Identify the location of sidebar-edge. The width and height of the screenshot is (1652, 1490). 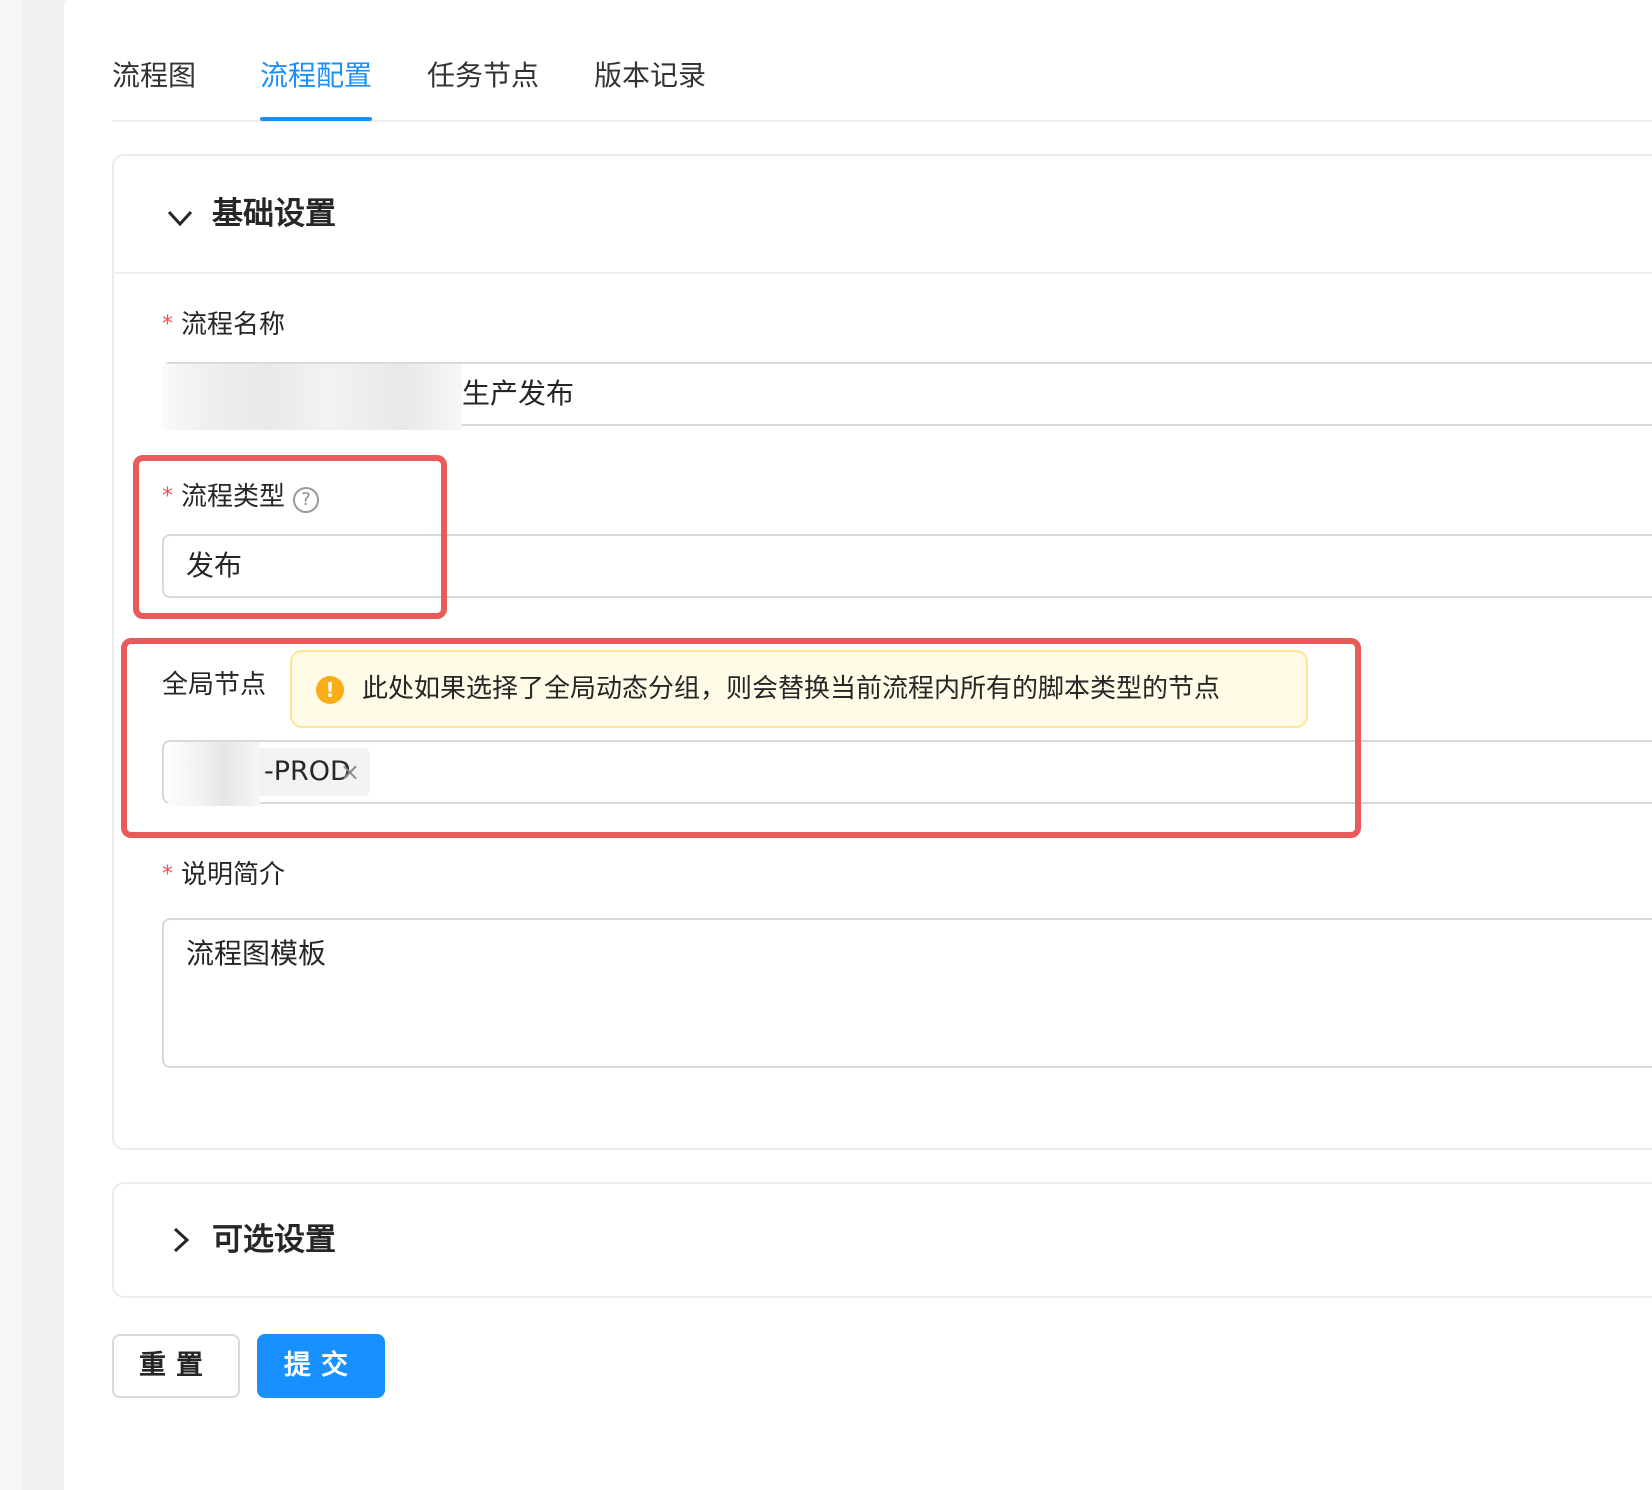
(43, 745).